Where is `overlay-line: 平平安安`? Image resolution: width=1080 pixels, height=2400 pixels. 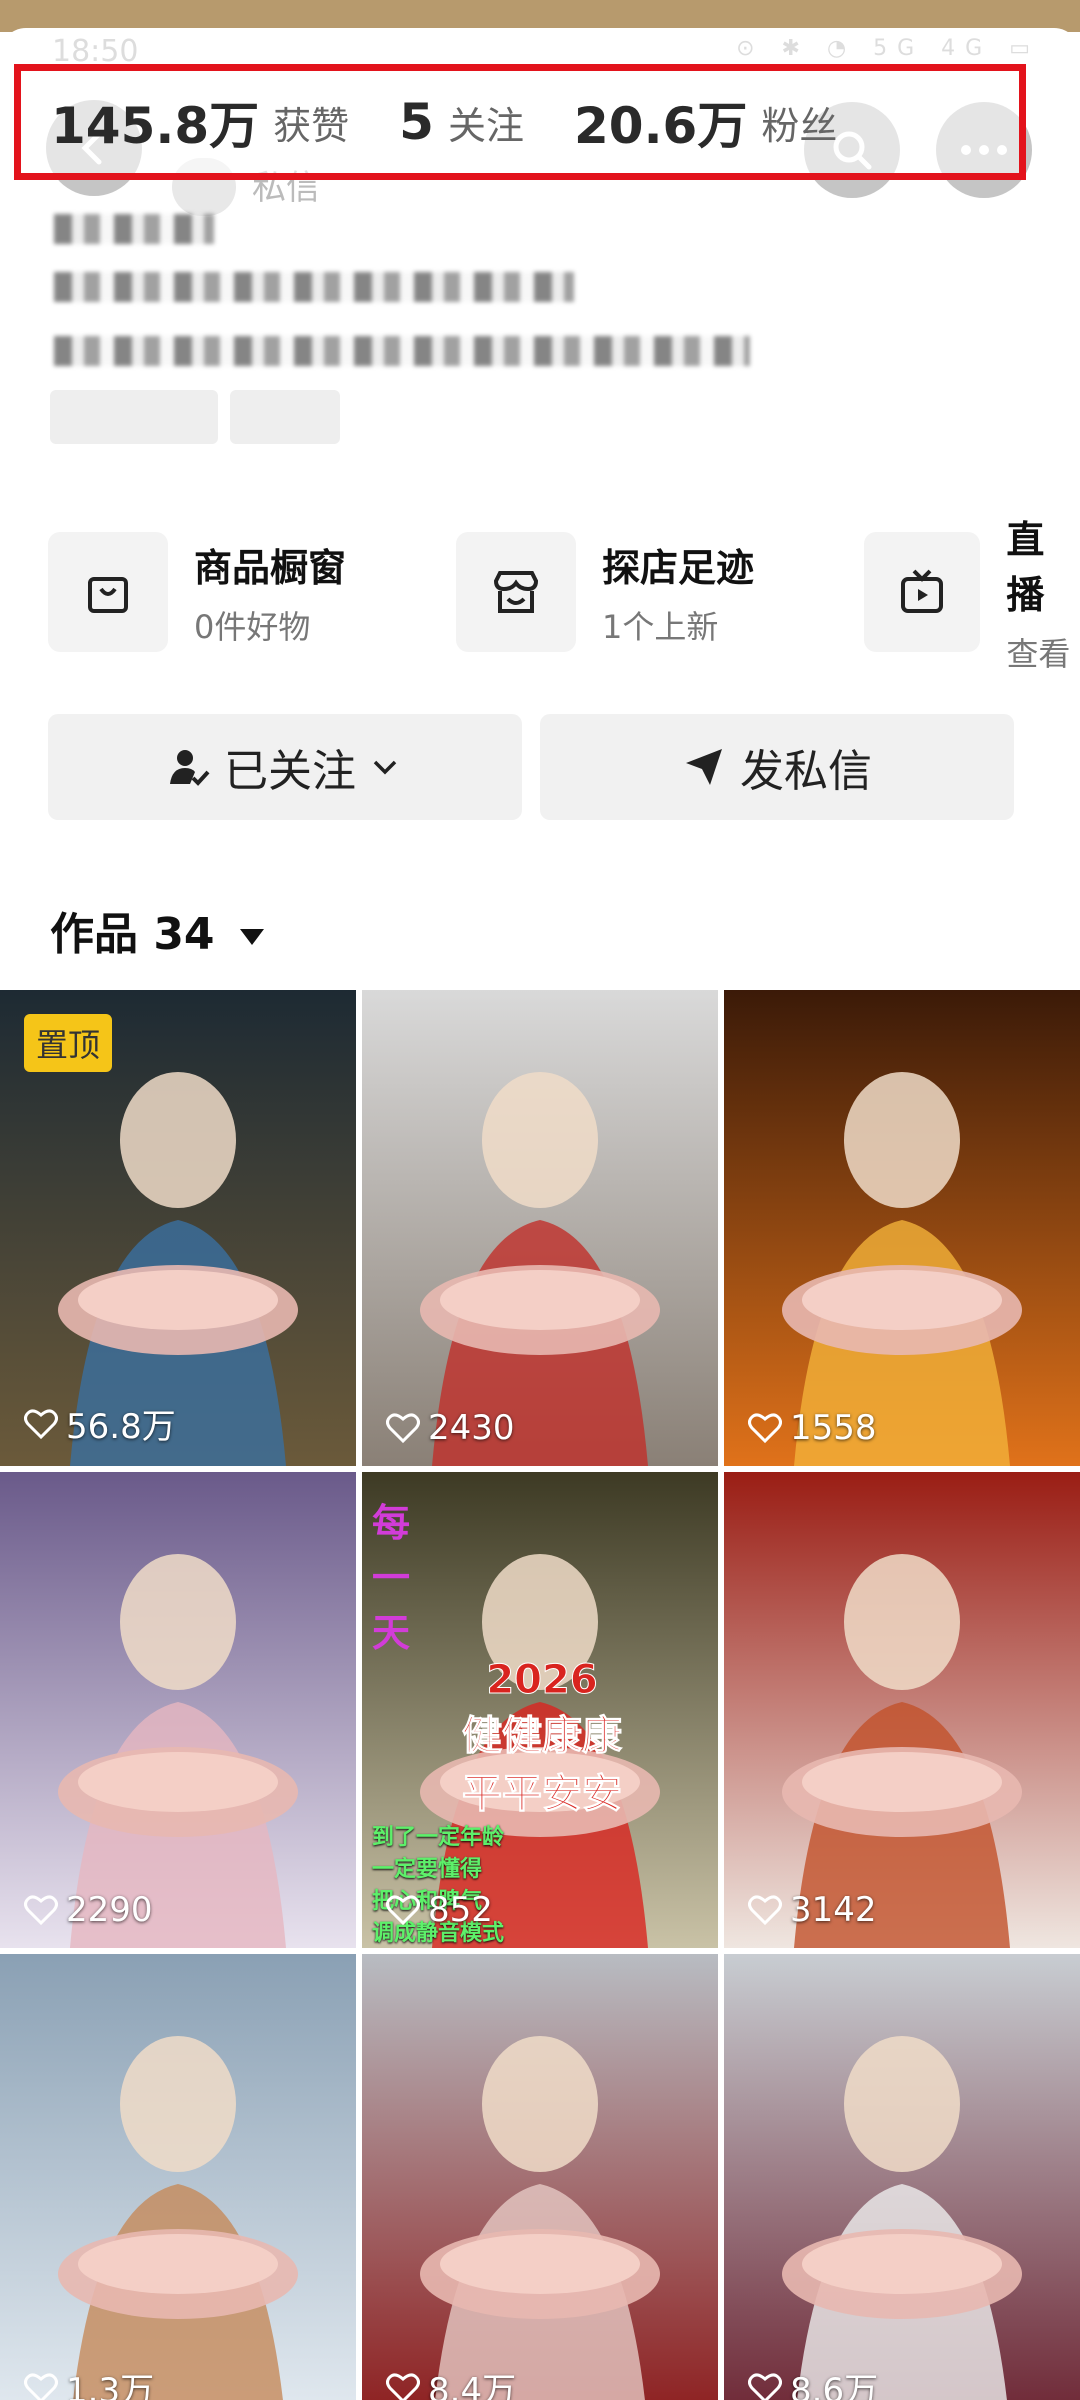 overlay-line: 平平安安 is located at coordinates (542, 1794).